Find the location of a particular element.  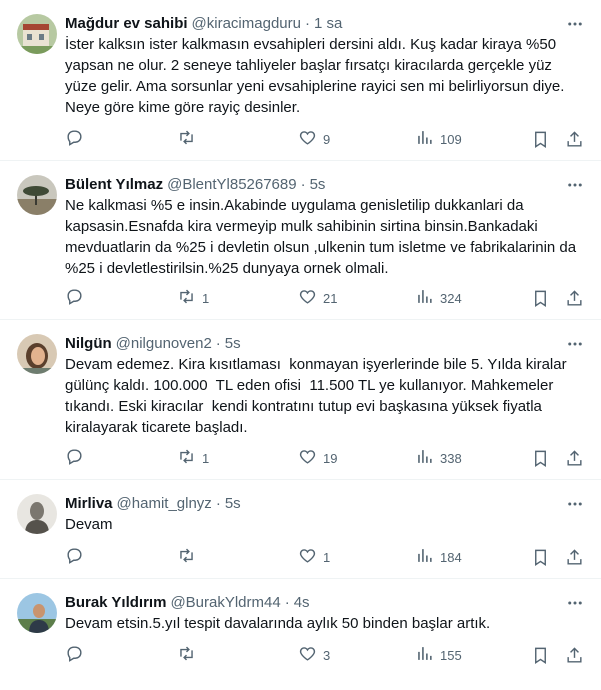

view-count: 324 is located at coordinates (451, 298).